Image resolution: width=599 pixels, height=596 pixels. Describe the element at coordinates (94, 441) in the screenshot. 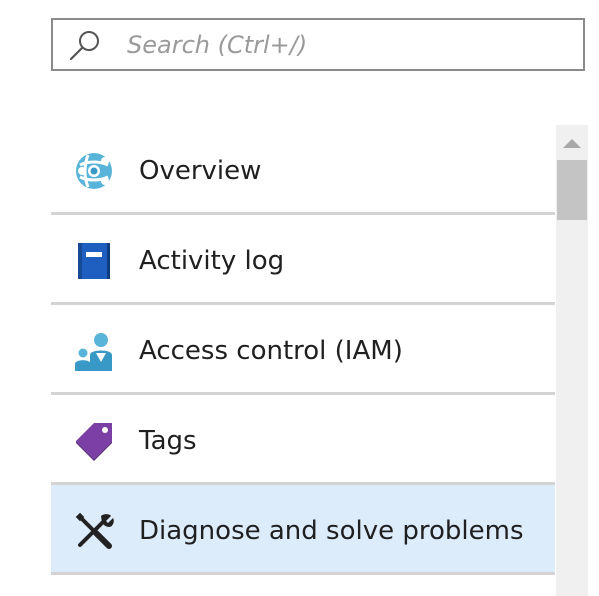

I see `tag-icon` at that location.